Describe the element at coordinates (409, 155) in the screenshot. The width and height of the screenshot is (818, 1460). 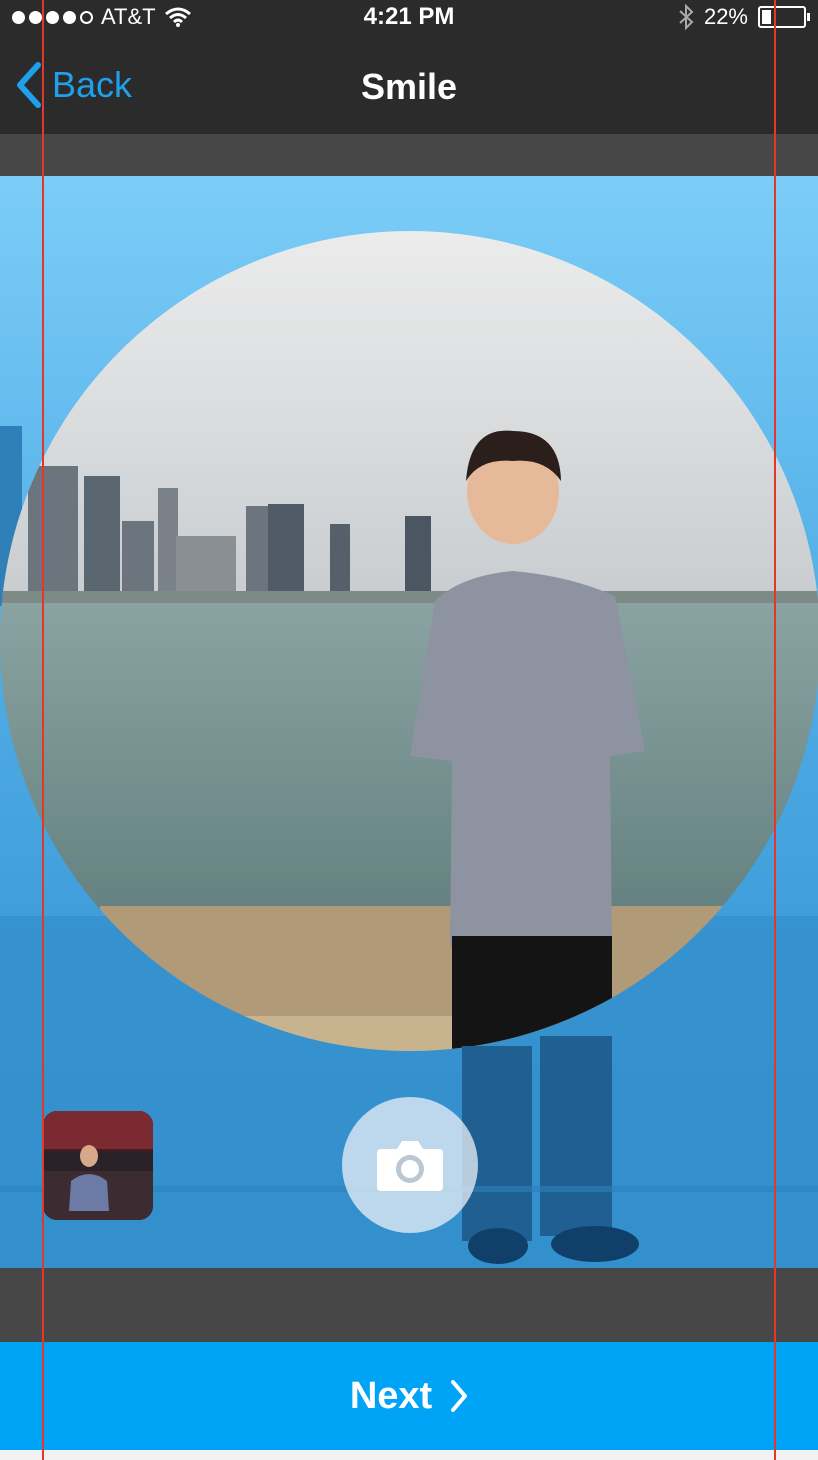
I see `top-band` at that location.